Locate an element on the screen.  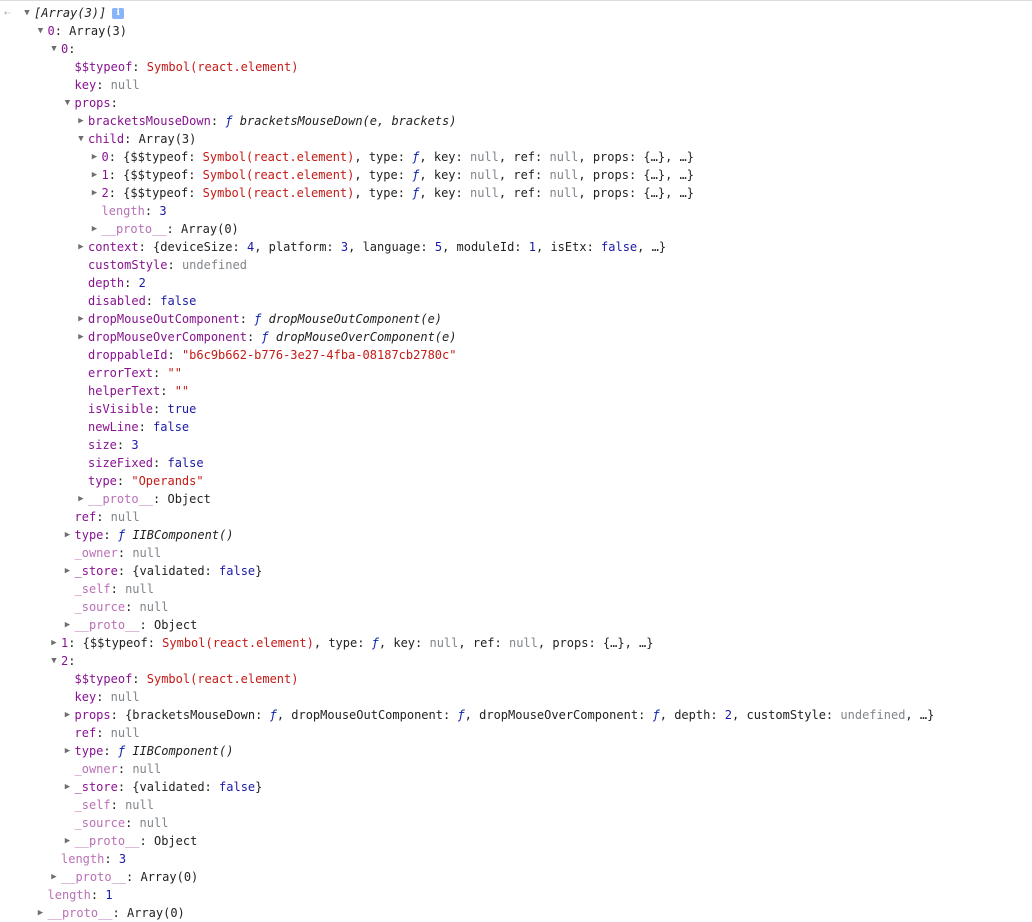
tree-row: ▼ 0: Array(3) is located at coordinates (516, 31).